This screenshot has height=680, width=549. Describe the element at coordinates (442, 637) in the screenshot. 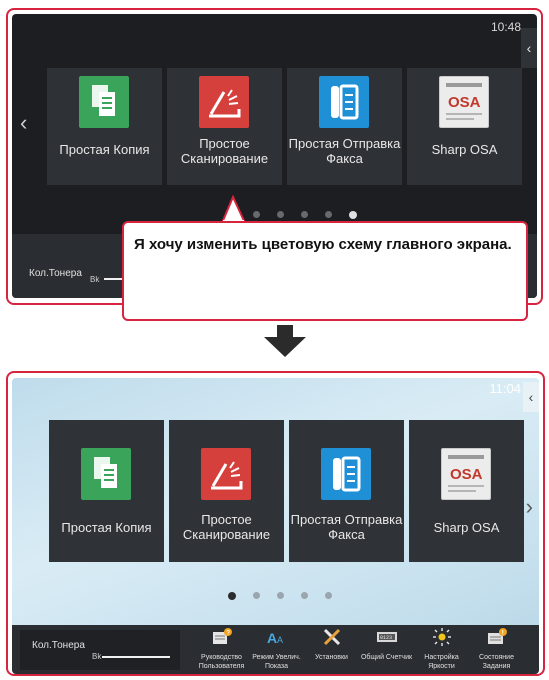

I see `brightness-icon` at that location.